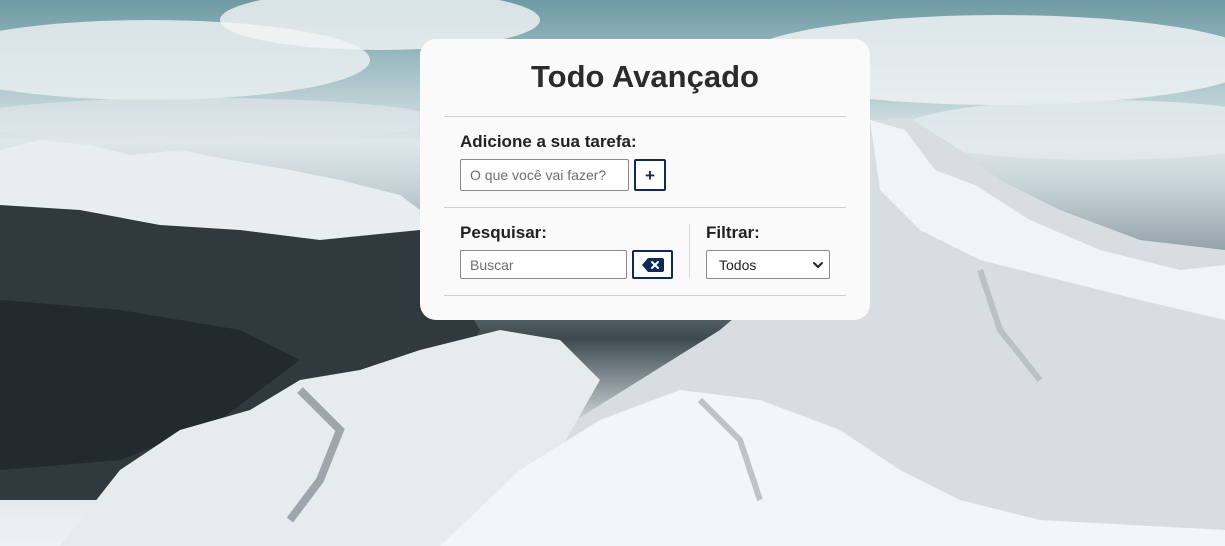 The image size is (1225, 546). I want to click on app-title: Todo Avançado, so click(645, 76).